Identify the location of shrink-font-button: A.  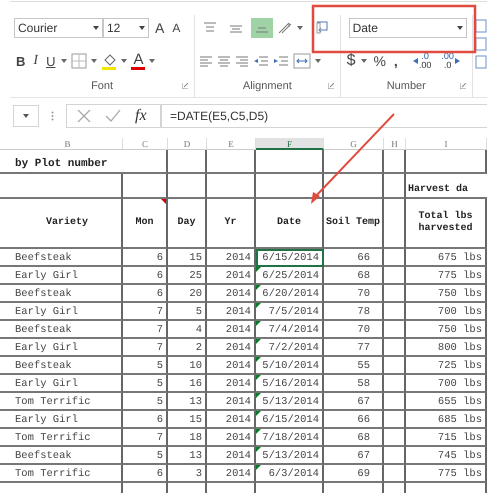
(176, 28).